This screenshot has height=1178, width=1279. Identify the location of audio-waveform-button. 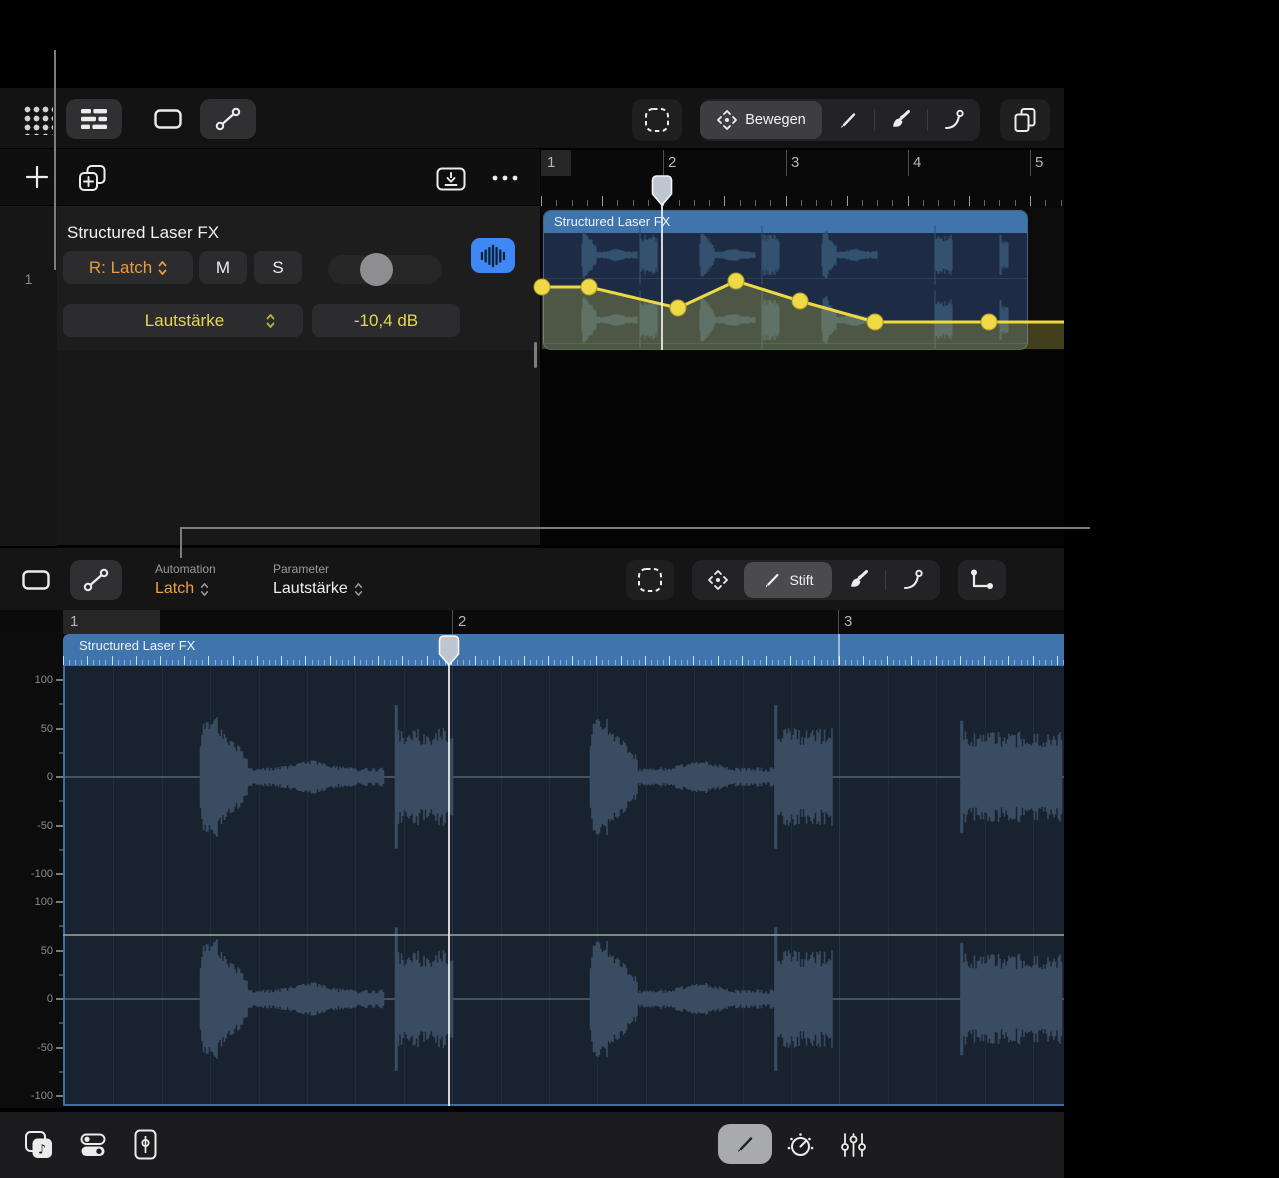
(493, 255).